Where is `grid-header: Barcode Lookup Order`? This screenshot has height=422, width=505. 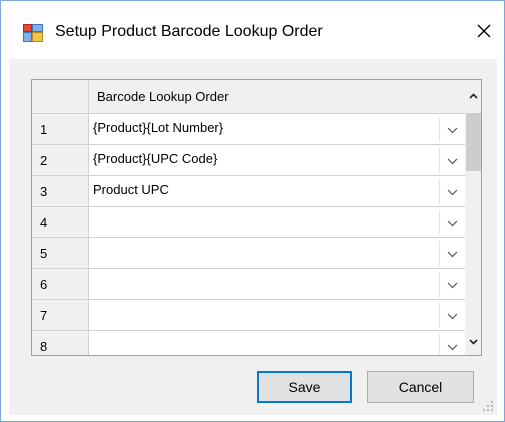
grid-header: Barcode Lookup Order is located at coordinates (248, 97).